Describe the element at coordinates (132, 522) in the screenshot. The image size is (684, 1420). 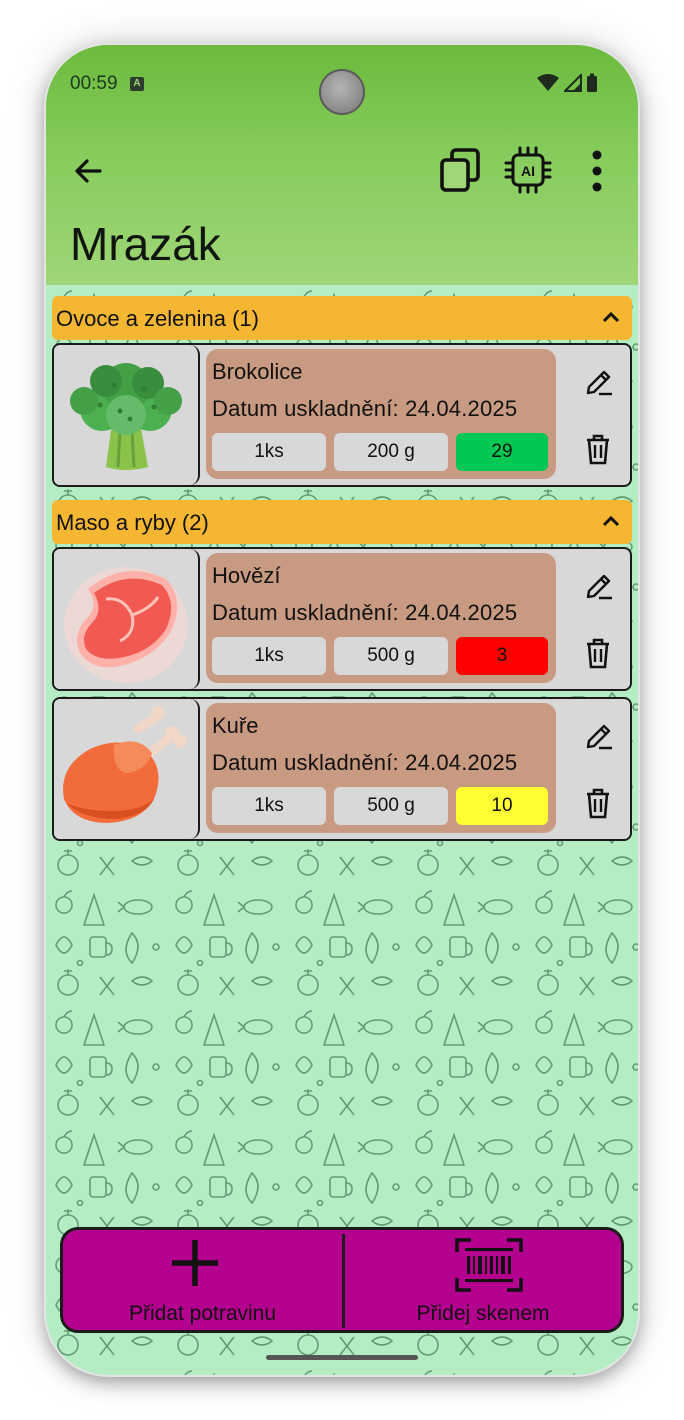
I see `category-title: Maso a ryby (2)` at that location.